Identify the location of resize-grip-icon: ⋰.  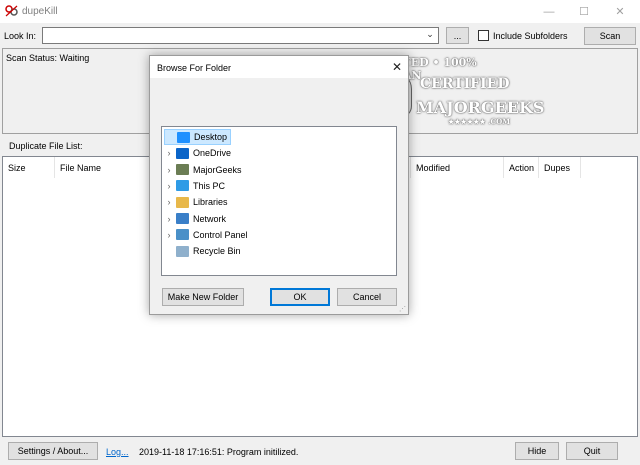
(402, 309).